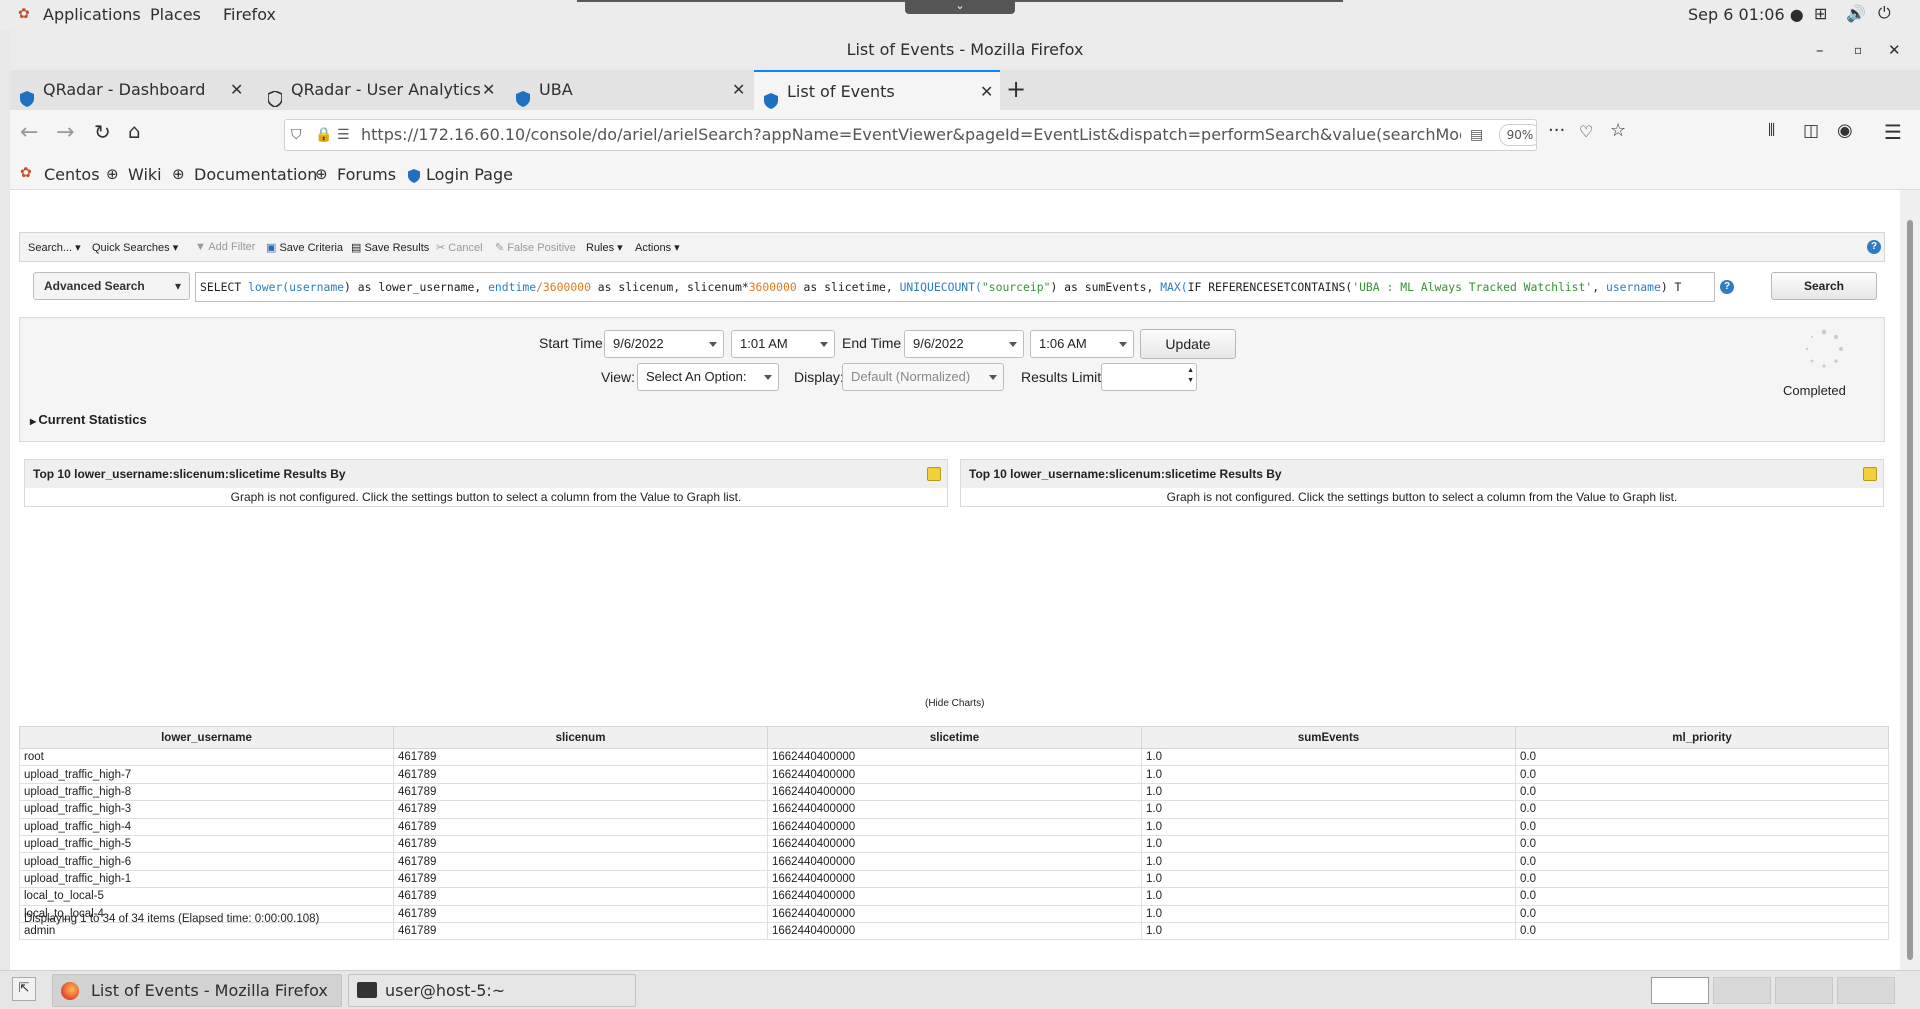  What do you see at coordinates (111, 286) in the screenshot?
I see `search-mode-select: Advanced Search ▾` at bounding box center [111, 286].